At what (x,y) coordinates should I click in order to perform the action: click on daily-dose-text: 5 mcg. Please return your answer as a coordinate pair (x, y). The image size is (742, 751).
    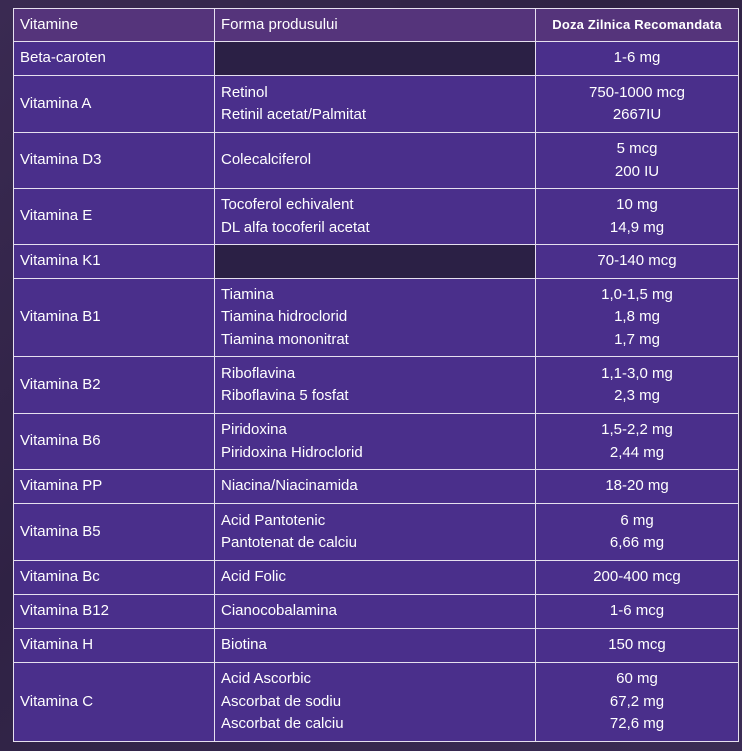
    Looking at the image, I should click on (637, 148).